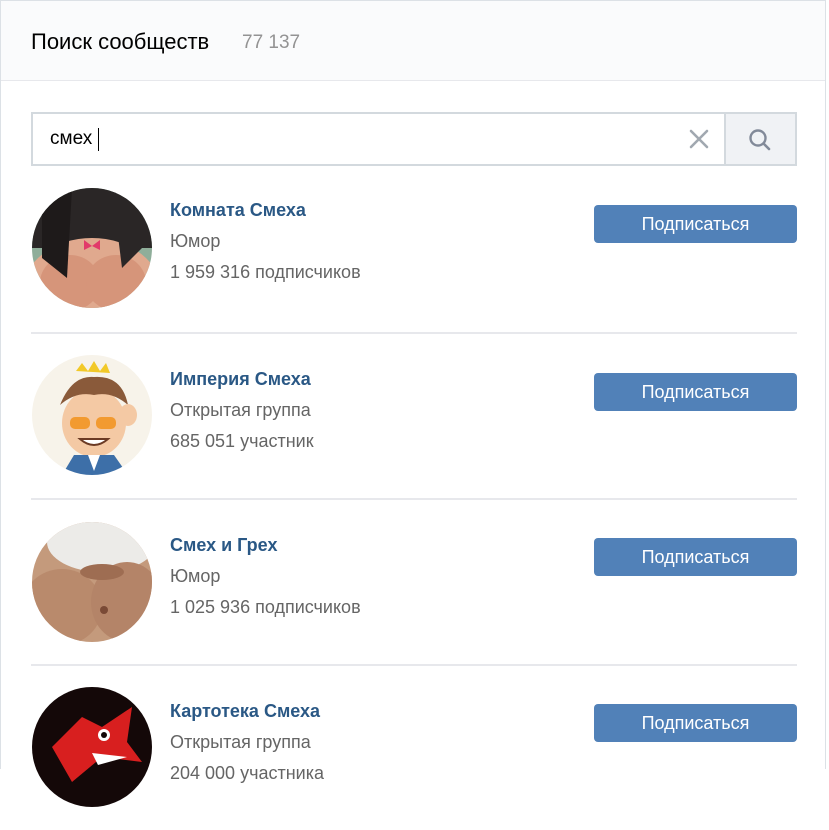 The height and width of the screenshot is (830, 829). What do you see at coordinates (378, 139) in the screenshot?
I see `search-input` at bounding box center [378, 139].